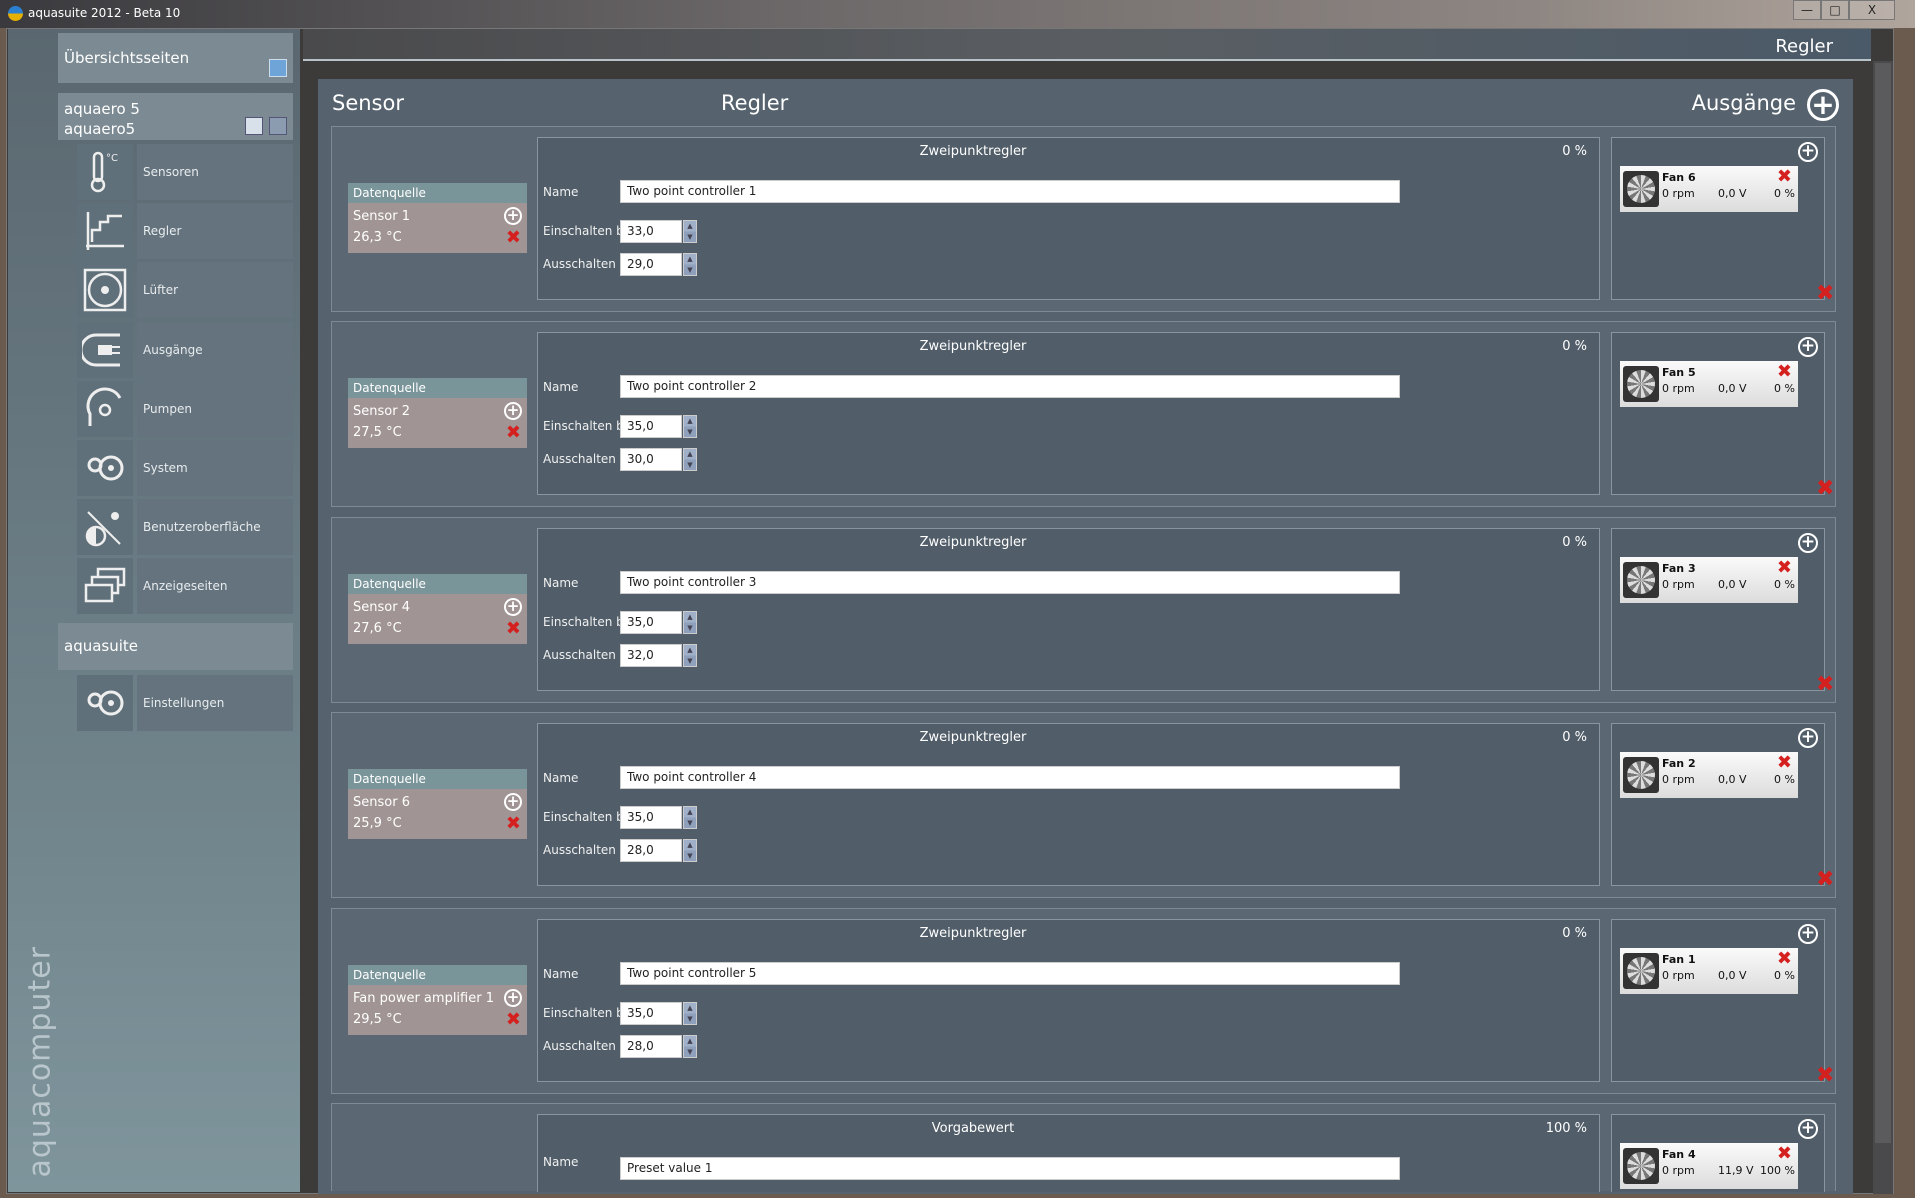  I want to click on switch-off-input: 30,0, so click(651, 460).